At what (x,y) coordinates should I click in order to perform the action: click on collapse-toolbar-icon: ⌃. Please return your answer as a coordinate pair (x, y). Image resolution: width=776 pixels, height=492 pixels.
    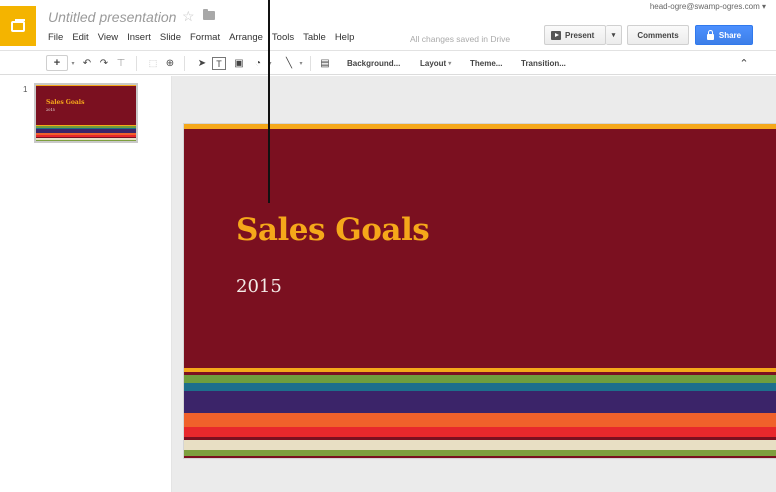
    Looking at the image, I should click on (744, 63).